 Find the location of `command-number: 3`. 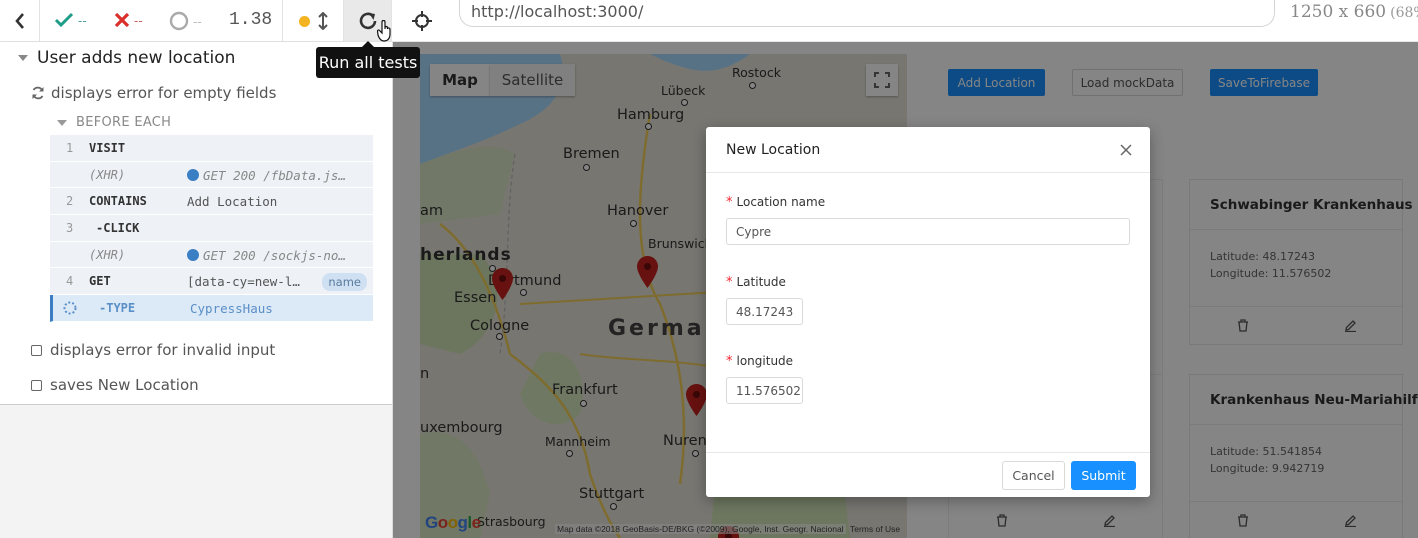

command-number: 3 is located at coordinates (70, 228).